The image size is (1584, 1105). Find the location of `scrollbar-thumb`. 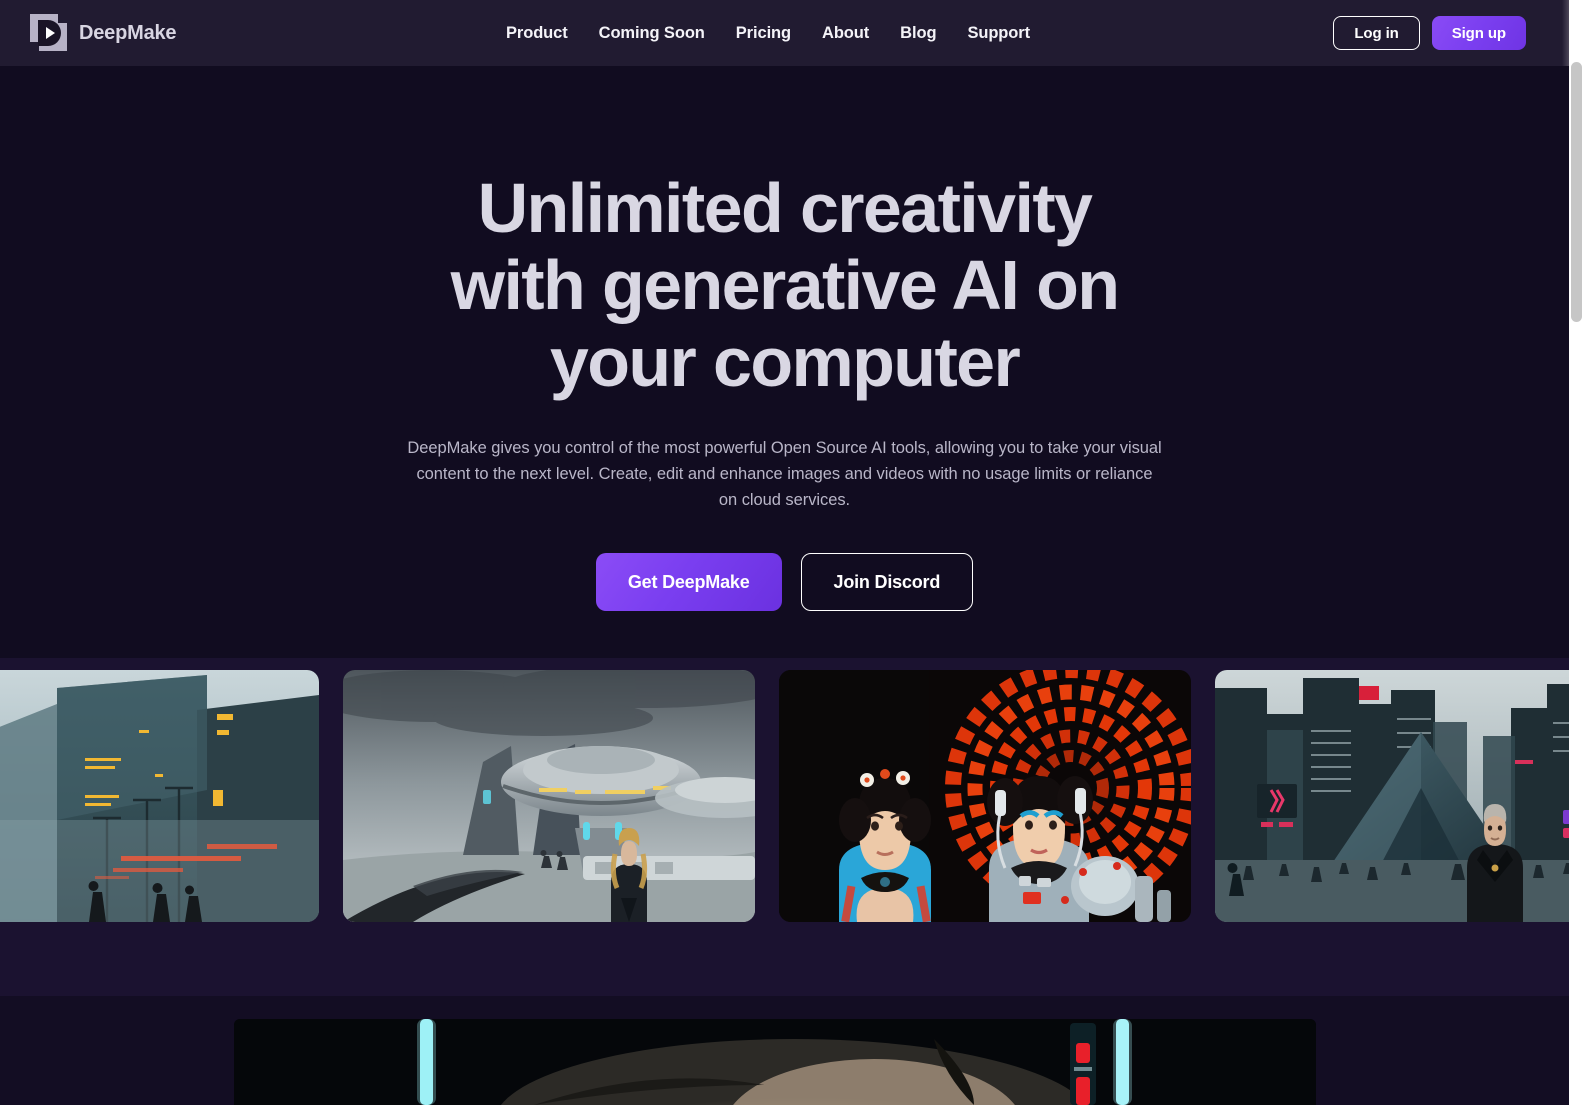

scrollbar-thumb is located at coordinates (1576, 192).